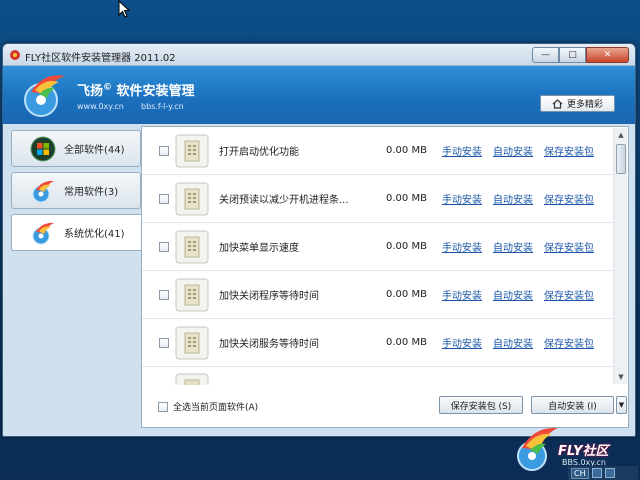 The image size is (640, 480). What do you see at coordinates (545, 55) in the screenshot?
I see `minimize-button: —` at bounding box center [545, 55].